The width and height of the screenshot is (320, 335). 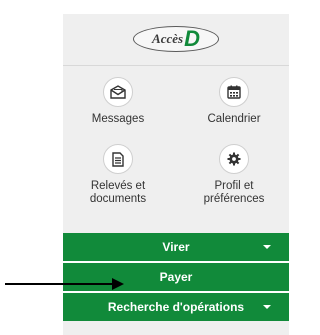 I want to click on tile-profile: Profil et préférences, so click(x=234, y=175).